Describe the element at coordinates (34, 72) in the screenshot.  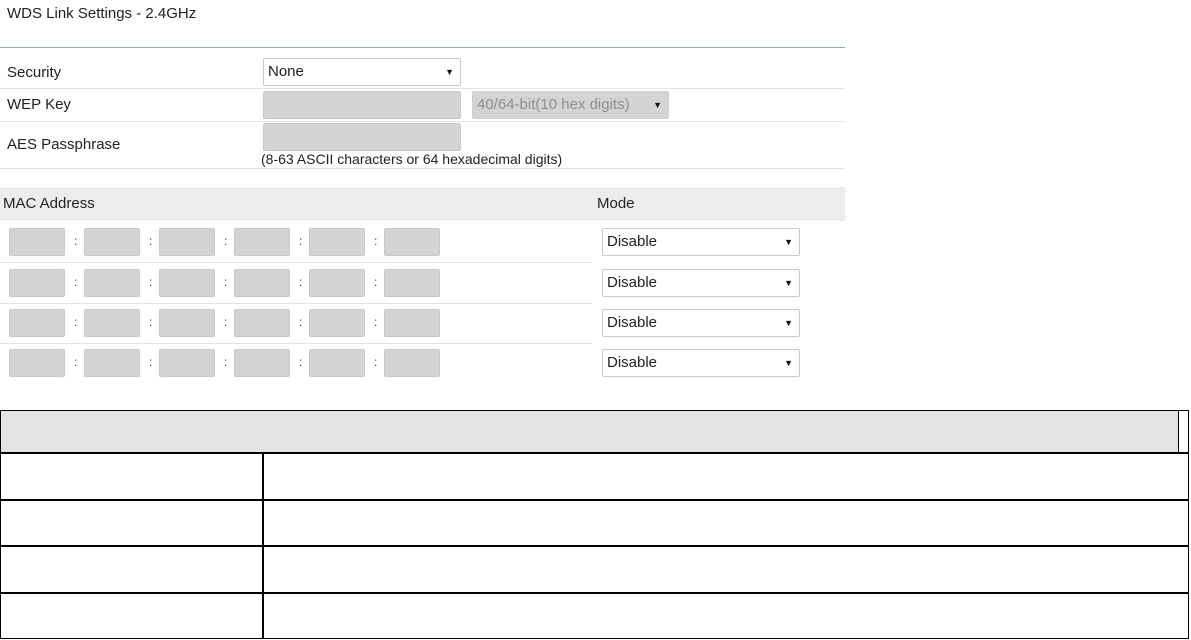
I see `security-label: Security` at that location.